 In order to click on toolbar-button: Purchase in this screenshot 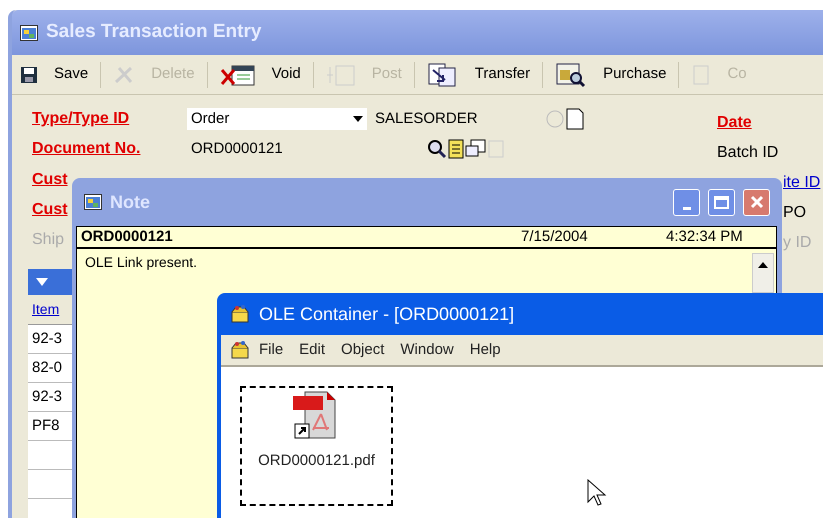, I will do `click(610, 75)`.